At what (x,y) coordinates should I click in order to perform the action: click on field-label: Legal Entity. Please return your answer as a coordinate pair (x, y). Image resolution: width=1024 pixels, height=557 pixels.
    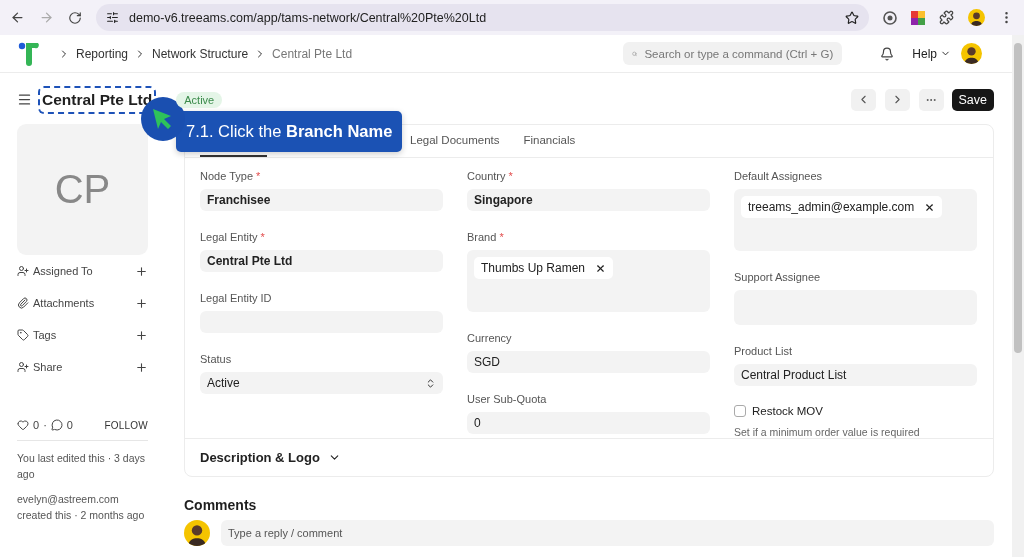
    Looking at the image, I should click on (229, 237).